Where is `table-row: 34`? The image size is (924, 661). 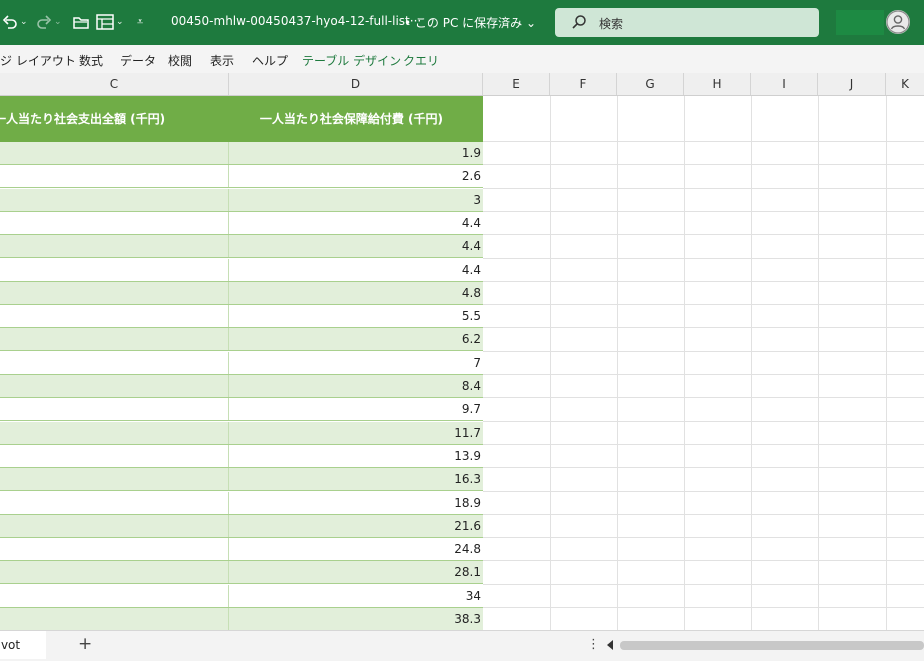 table-row: 34 is located at coordinates (241, 596).